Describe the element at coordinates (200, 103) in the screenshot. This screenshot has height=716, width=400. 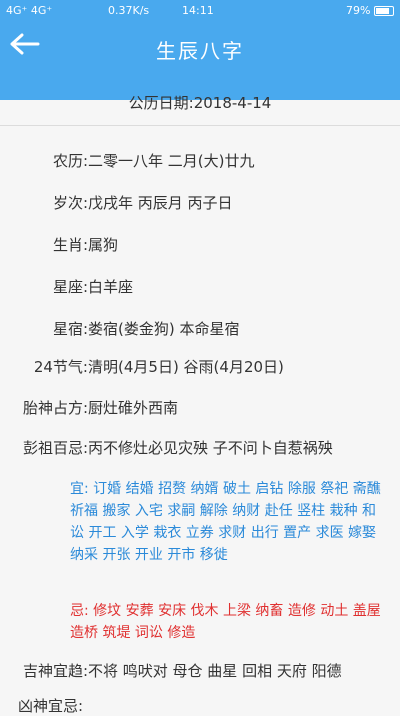
I see `solar-date: 公历日期:2018-4-14` at that location.